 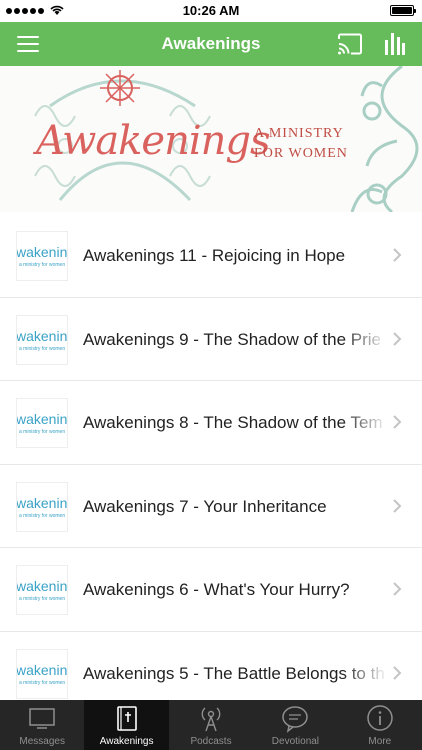 I want to click on tab-label: Devotional, so click(x=295, y=741).